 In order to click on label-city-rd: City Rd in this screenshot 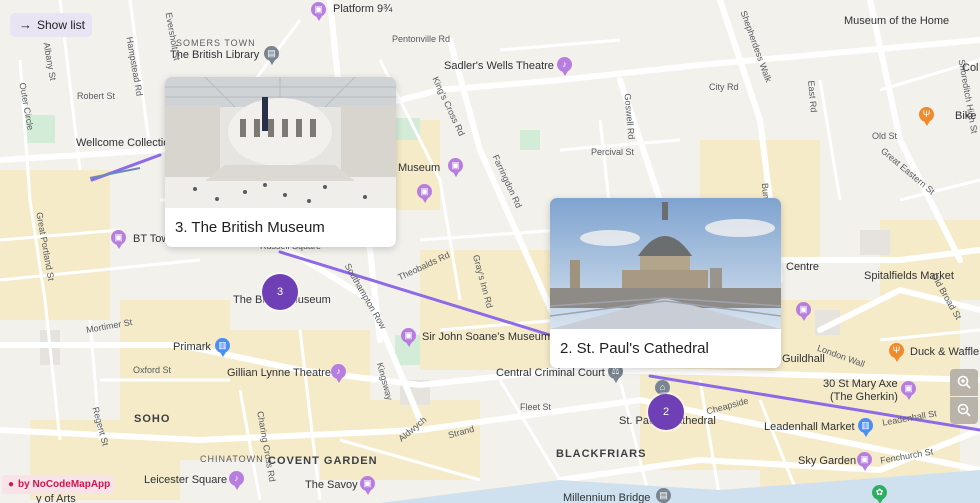, I will do `click(724, 87)`.